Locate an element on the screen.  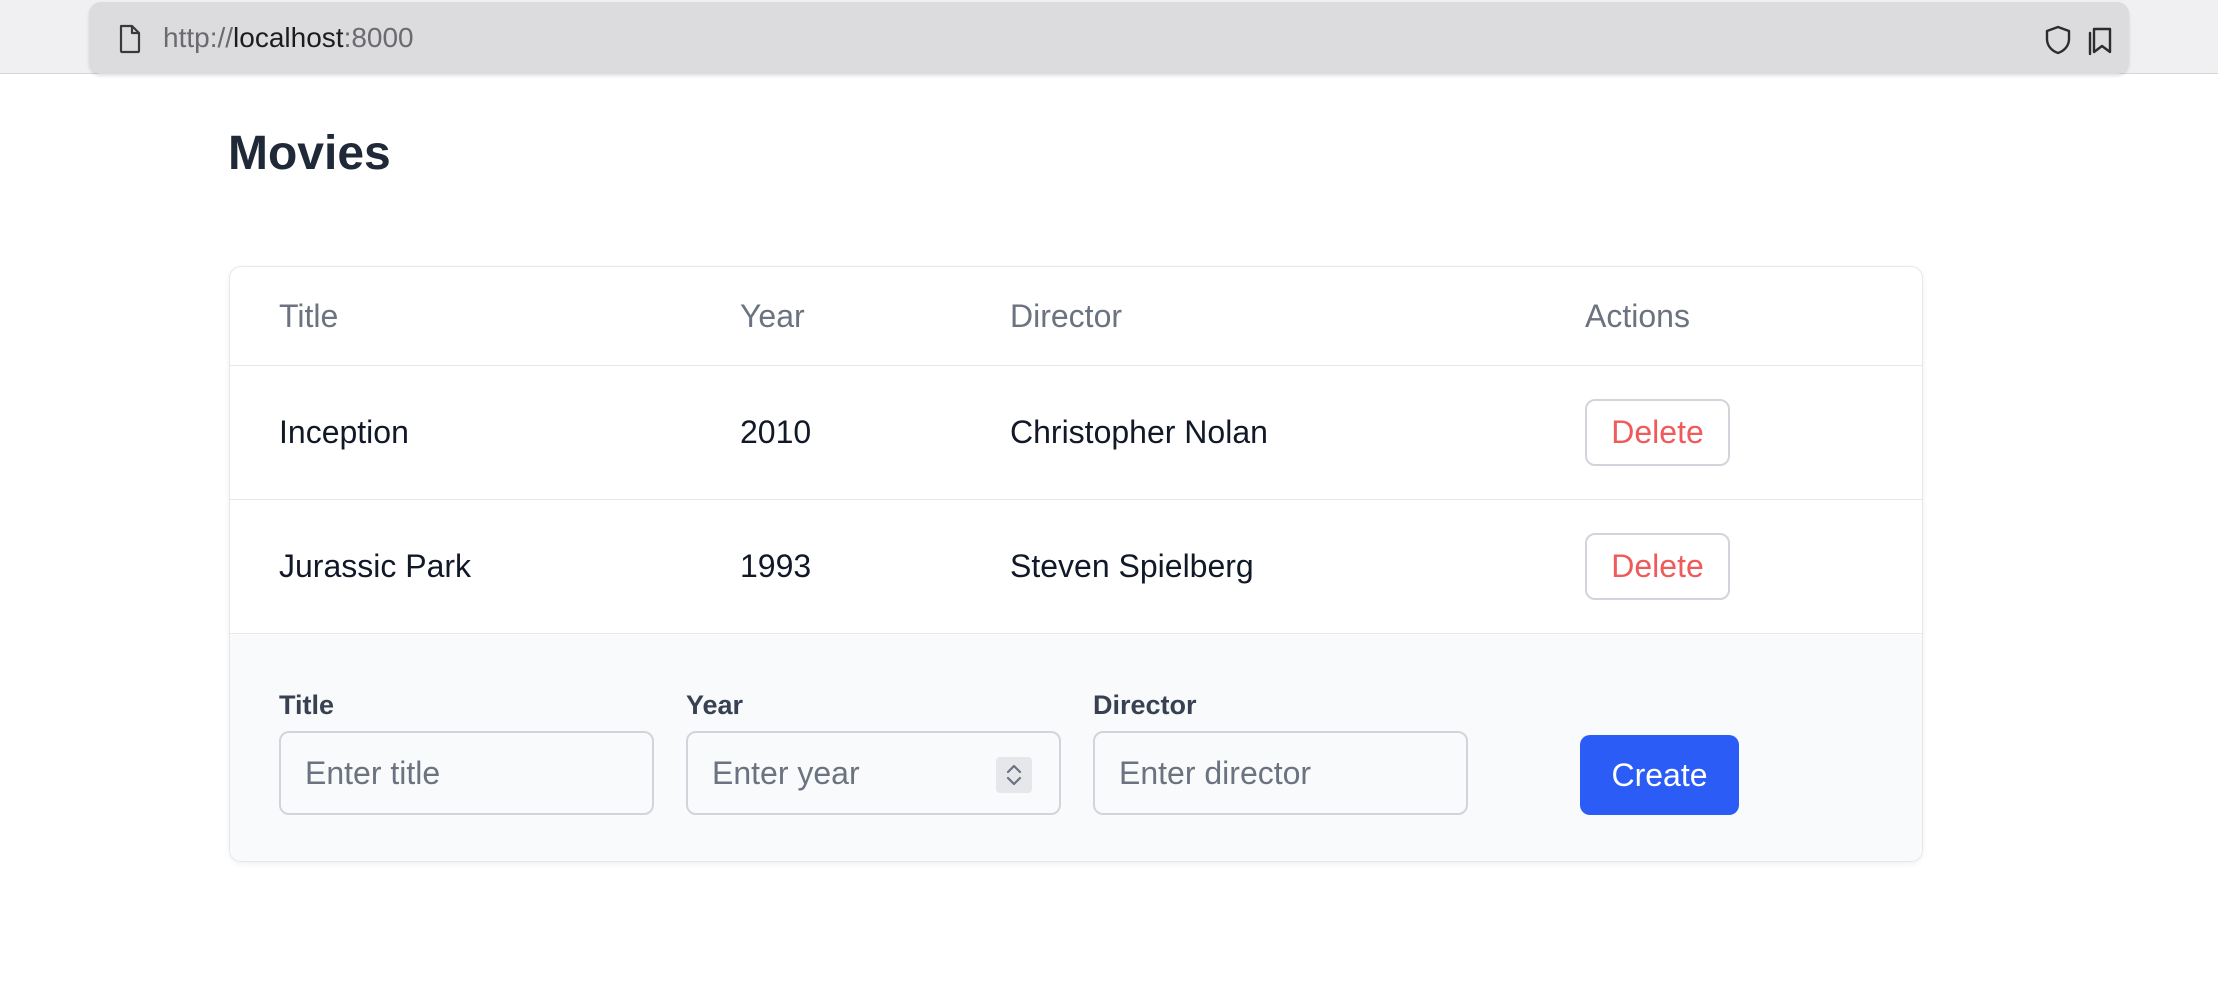
shield-icon is located at coordinates (2058, 40).